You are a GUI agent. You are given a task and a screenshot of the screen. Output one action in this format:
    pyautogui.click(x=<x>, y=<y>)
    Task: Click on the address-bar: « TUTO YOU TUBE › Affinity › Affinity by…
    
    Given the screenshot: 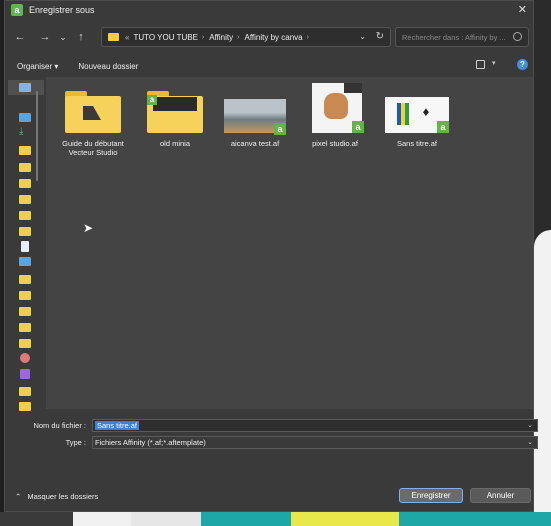 What is the action you would take?
    pyautogui.click(x=246, y=37)
    